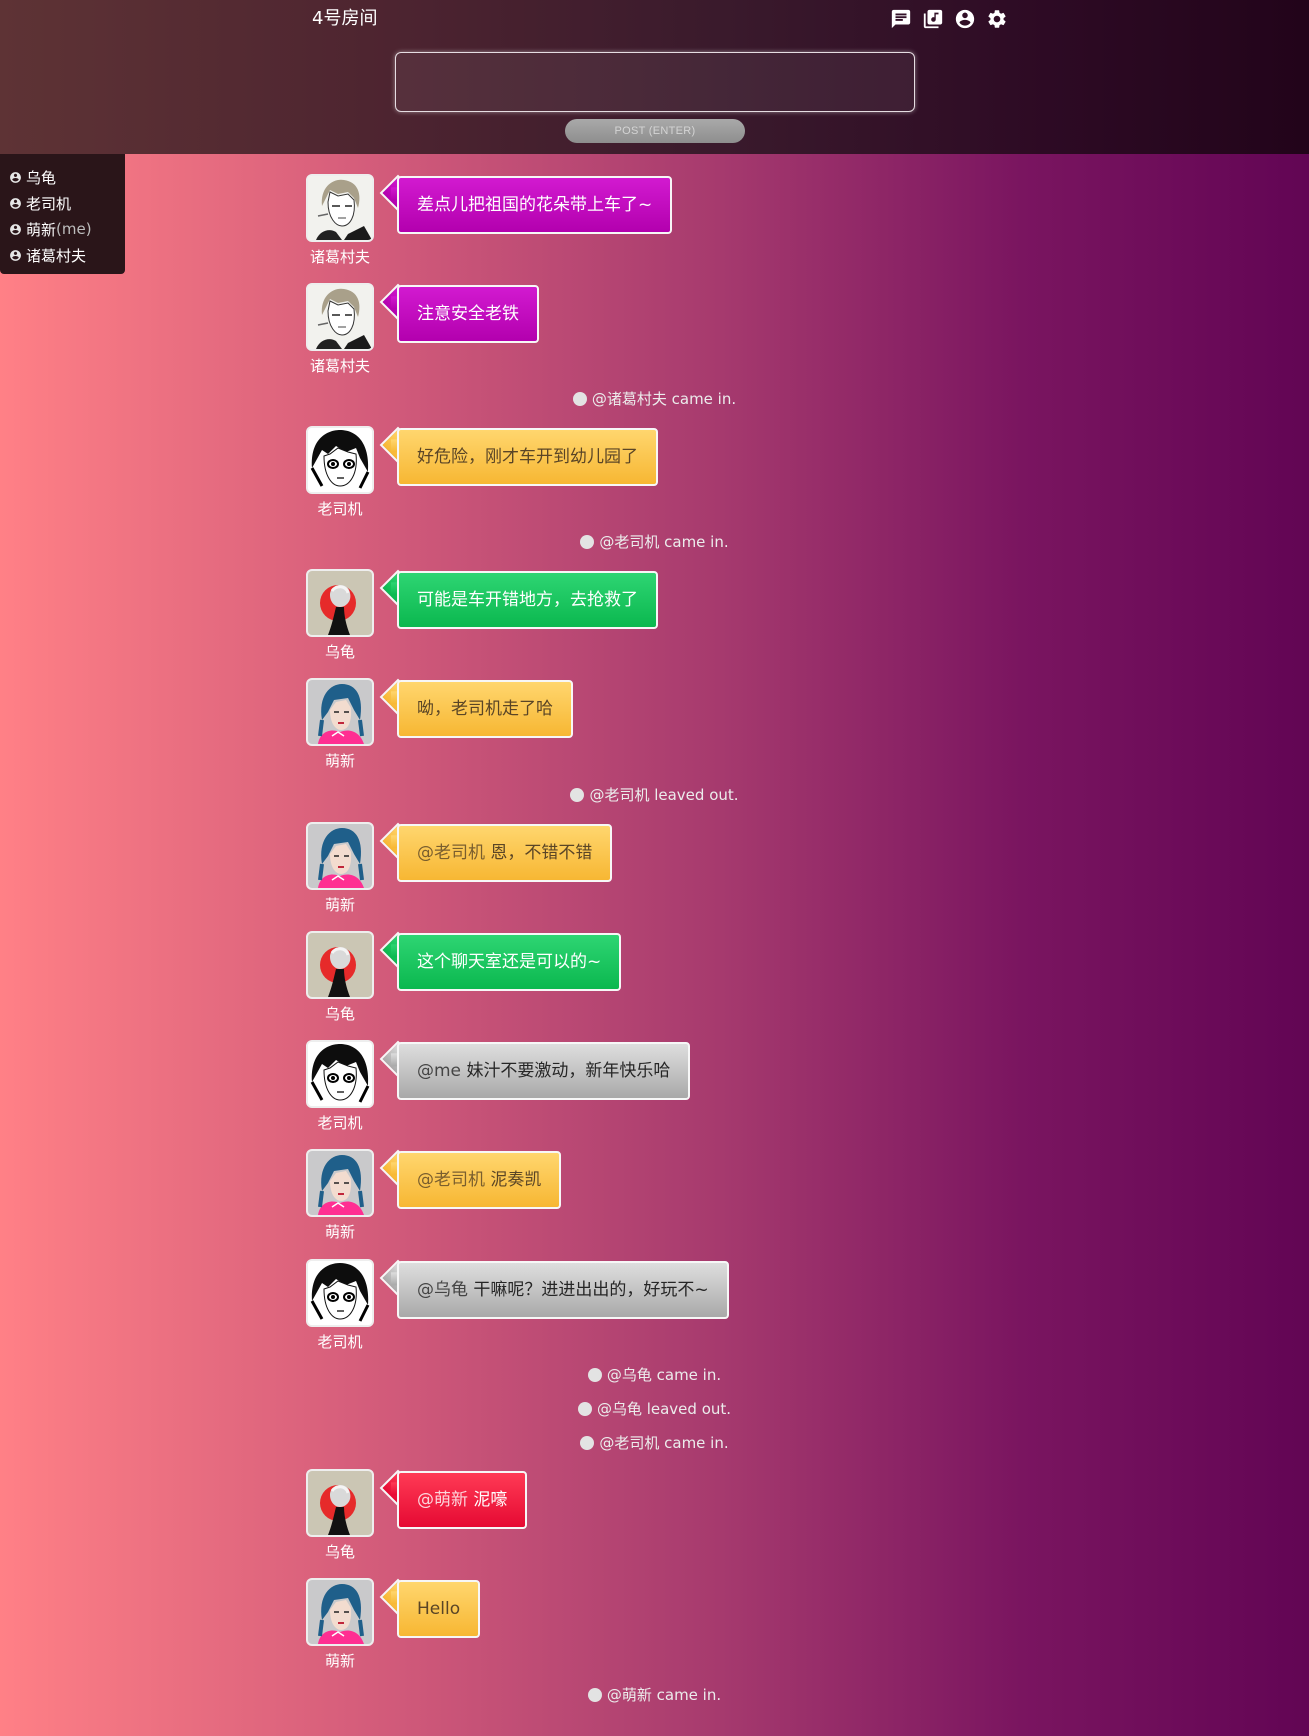  I want to click on message-text: 注意安全老铁, so click(468, 314).